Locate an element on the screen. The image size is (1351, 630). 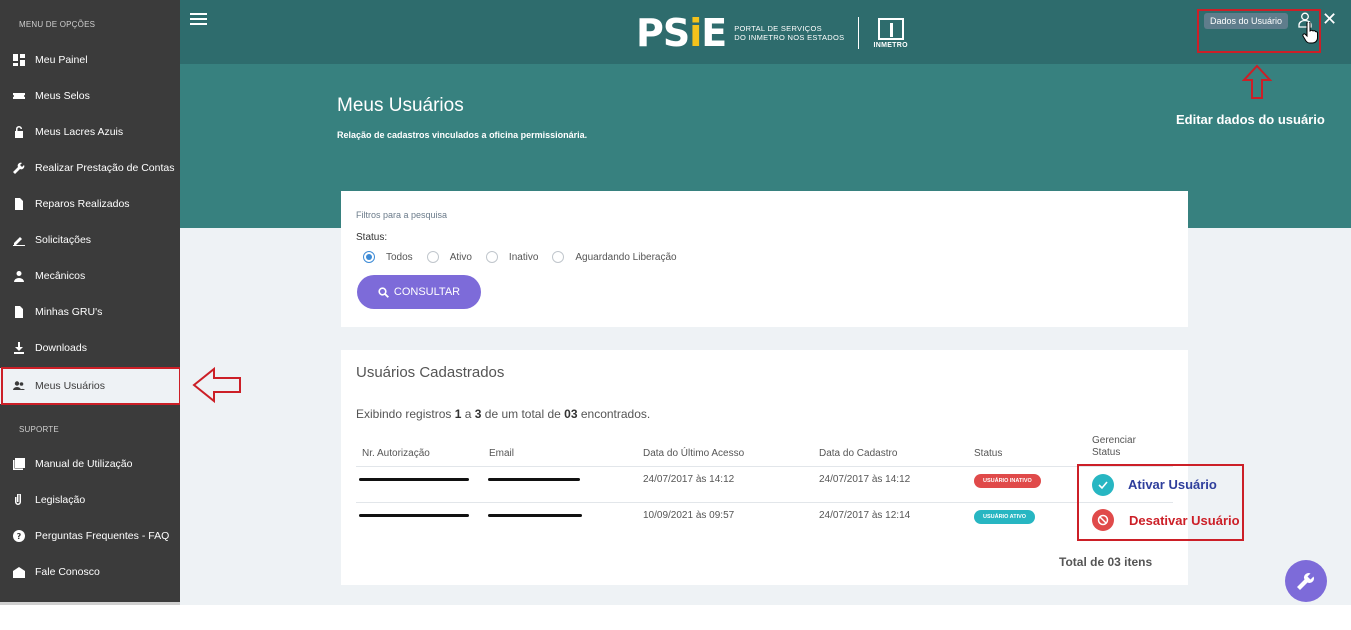
deactivate-user-button is located at coordinates (1103, 520).